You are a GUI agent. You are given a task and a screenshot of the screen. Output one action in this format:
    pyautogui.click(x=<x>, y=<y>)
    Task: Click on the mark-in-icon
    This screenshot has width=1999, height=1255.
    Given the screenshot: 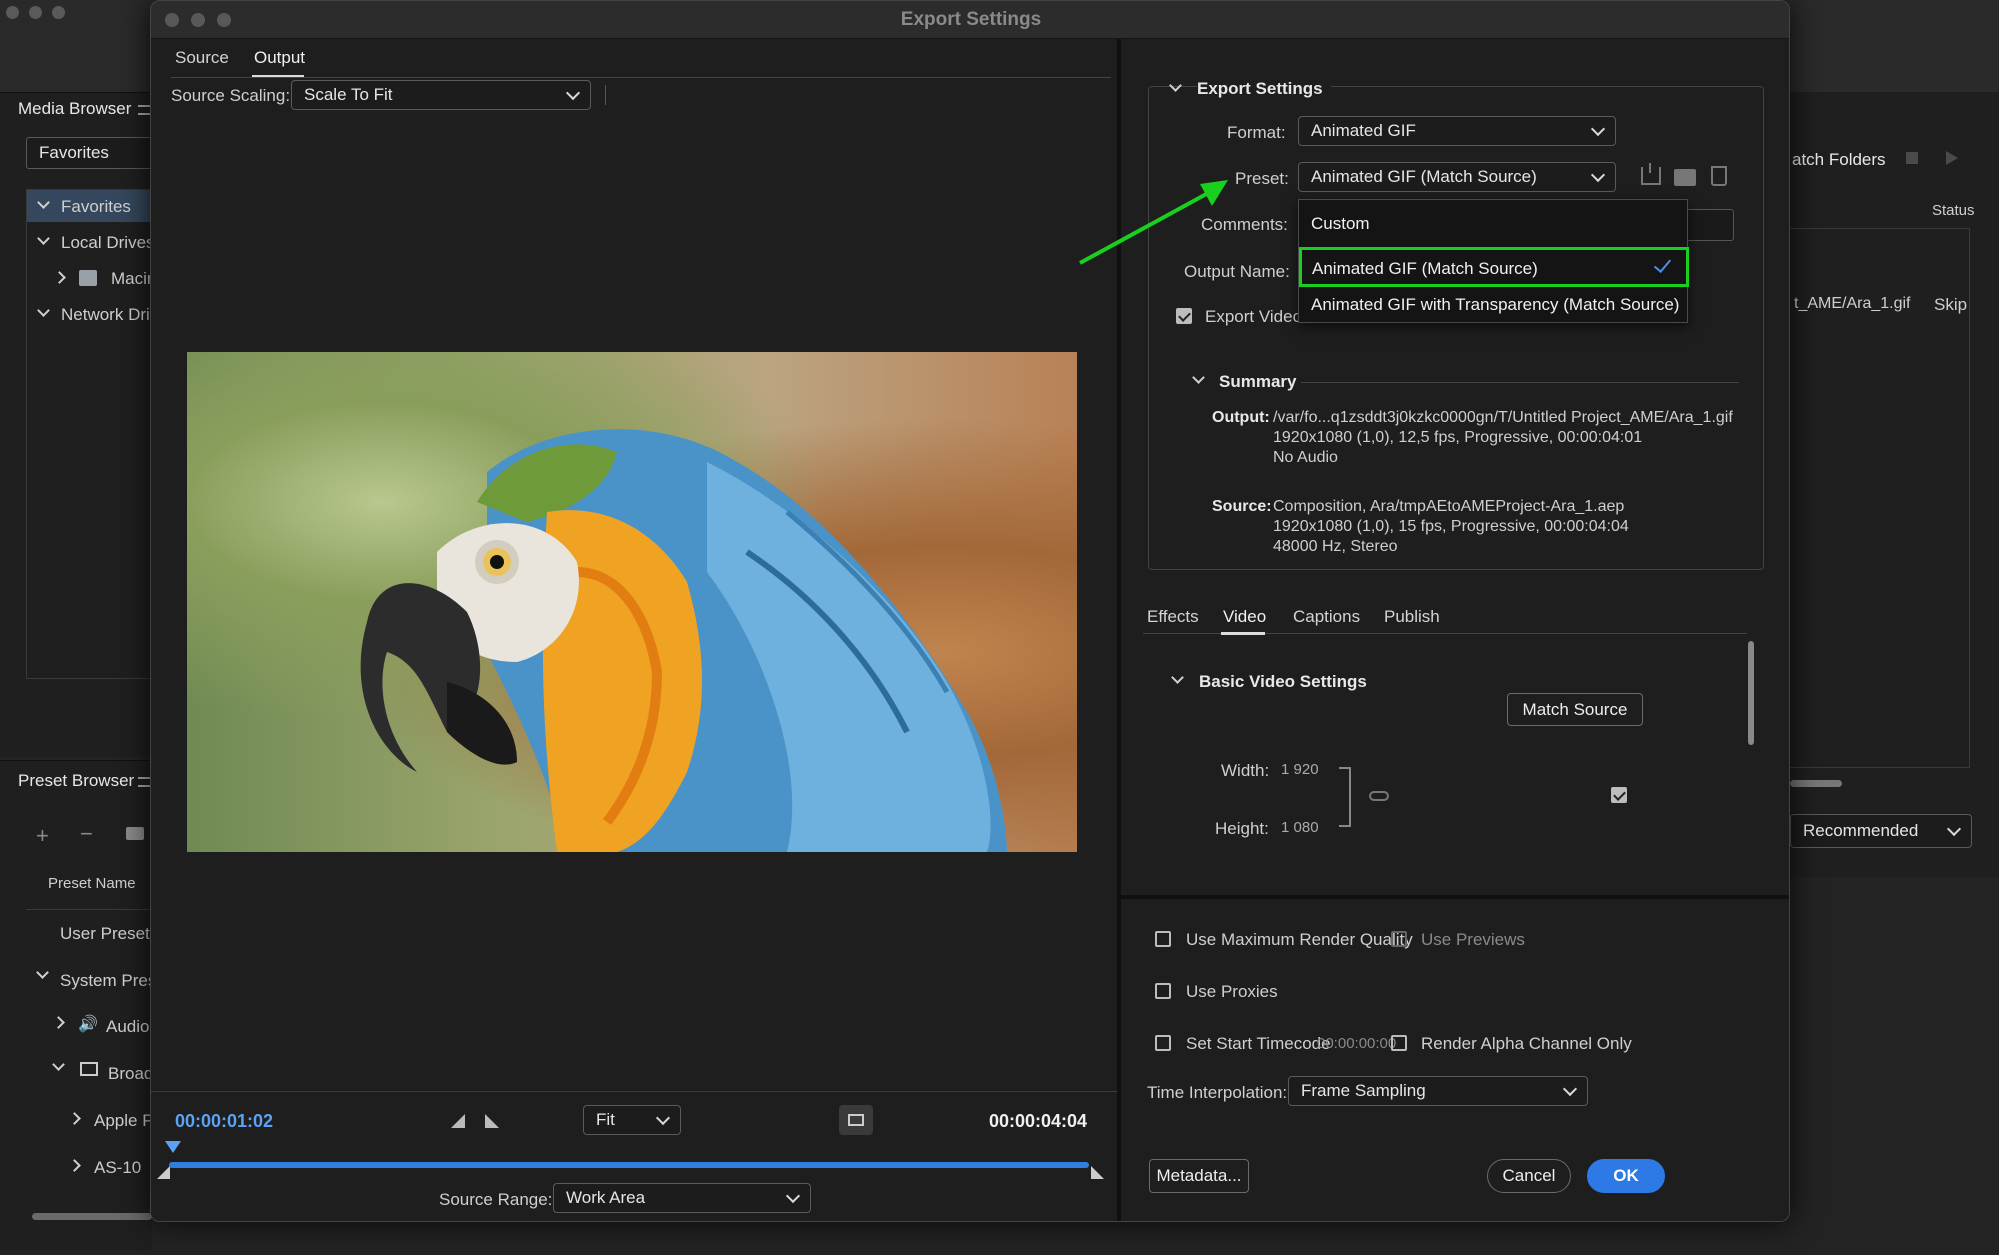 What is the action you would take?
    pyautogui.click(x=458, y=1121)
    